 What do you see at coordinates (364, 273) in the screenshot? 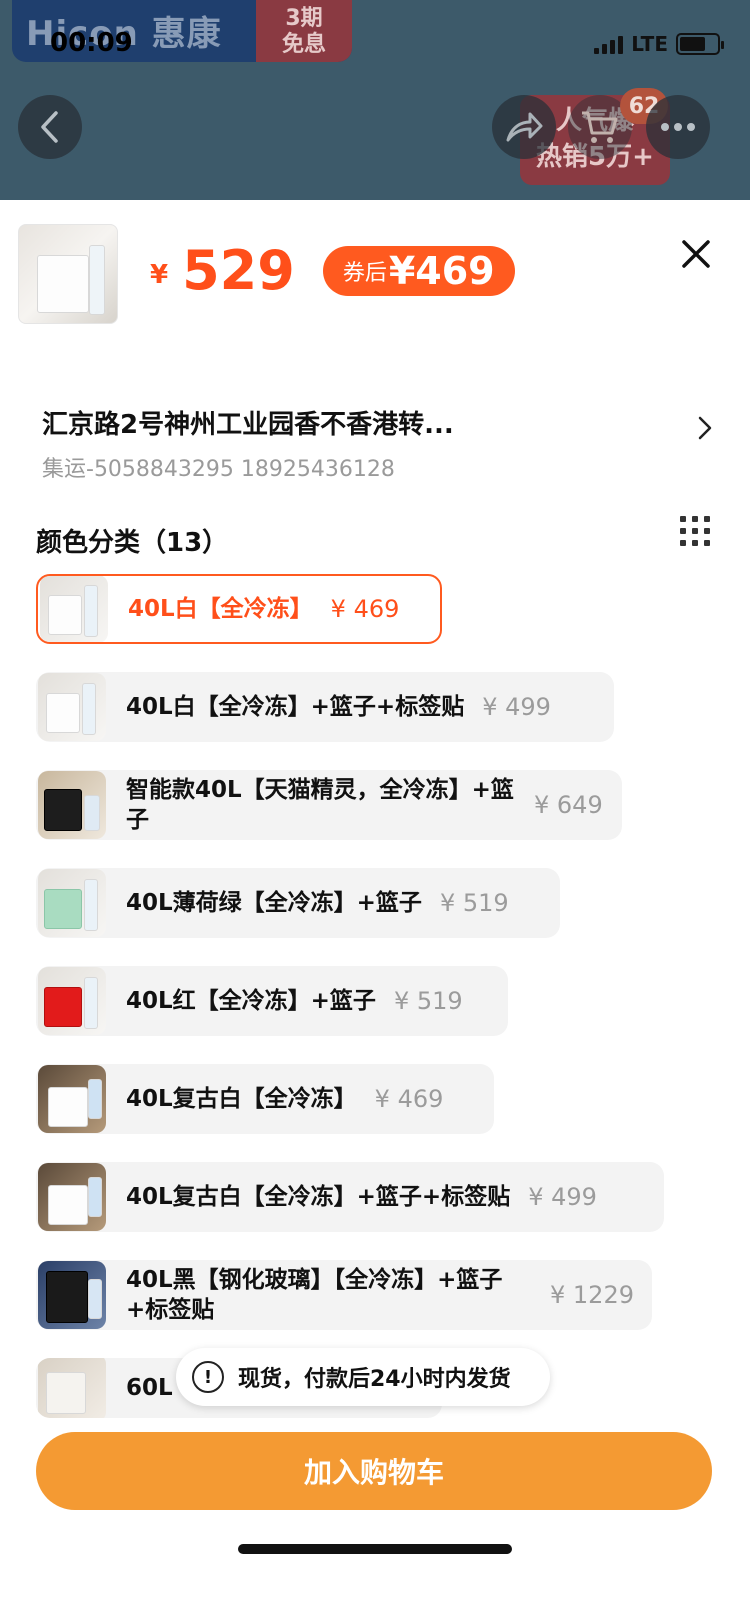
I see `coupon-label: 券后` at bounding box center [364, 273].